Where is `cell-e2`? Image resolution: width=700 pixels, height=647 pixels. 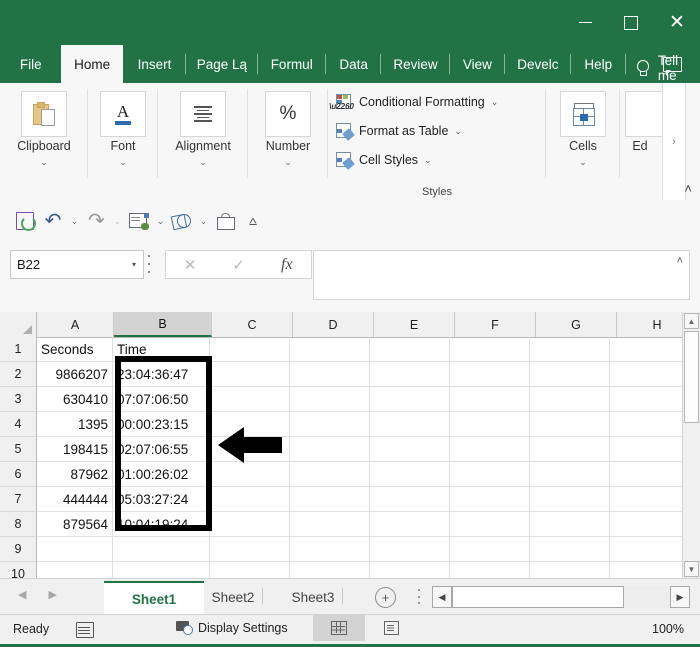 cell-e2 is located at coordinates (410, 374).